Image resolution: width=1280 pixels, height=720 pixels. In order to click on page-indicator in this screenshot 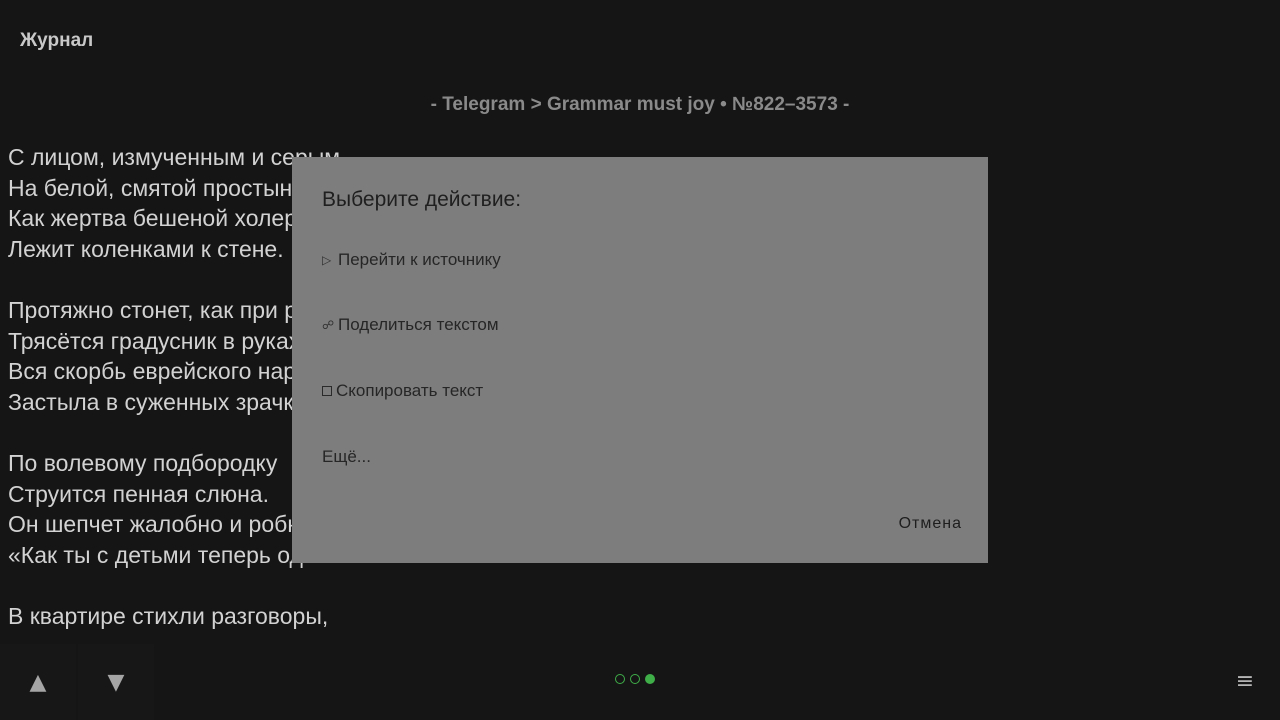, I will do `click(635, 679)`.